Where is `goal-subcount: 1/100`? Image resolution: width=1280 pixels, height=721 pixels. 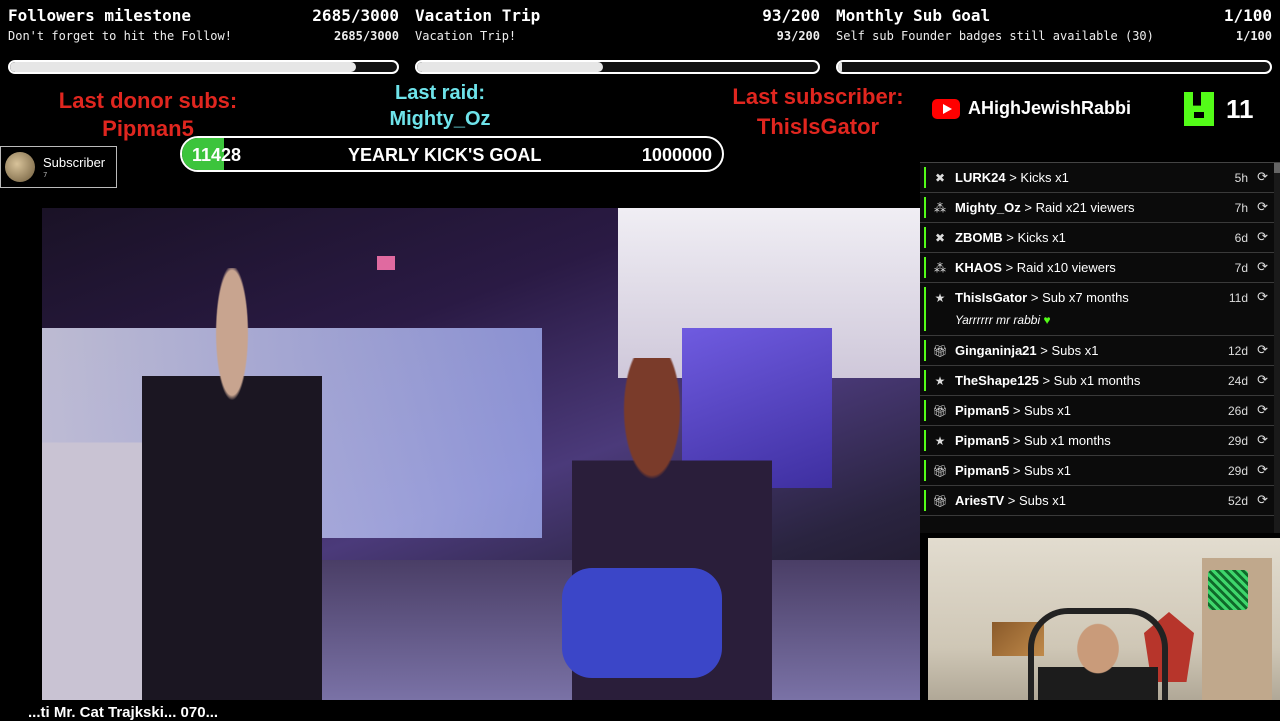
goal-subcount: 1/100 is located at coordinates (1253, 36).